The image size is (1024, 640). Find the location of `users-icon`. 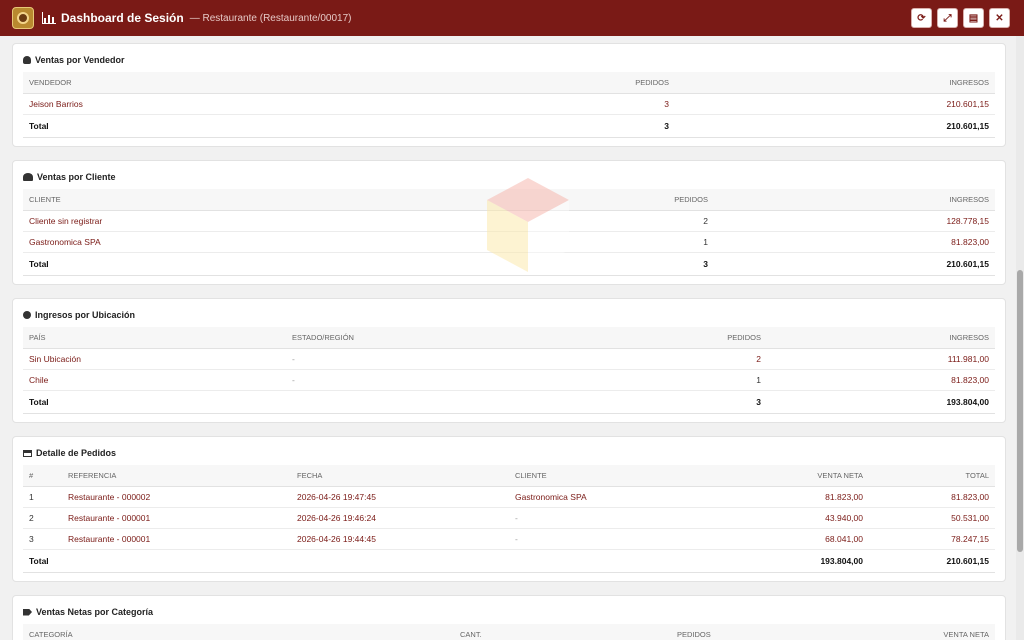

users-icon is located at coordinates (28, 177).